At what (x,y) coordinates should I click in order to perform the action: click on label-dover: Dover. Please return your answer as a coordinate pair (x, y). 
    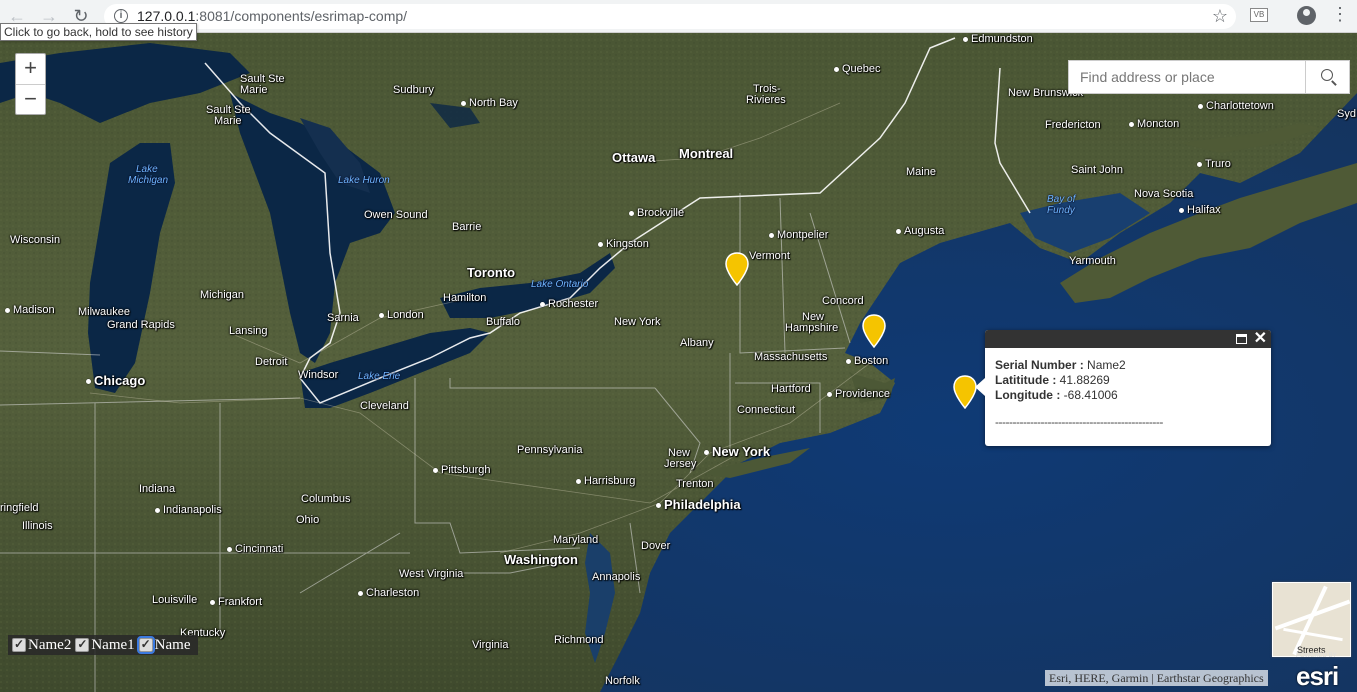
    Looking at the image, I should click on (656, 546).